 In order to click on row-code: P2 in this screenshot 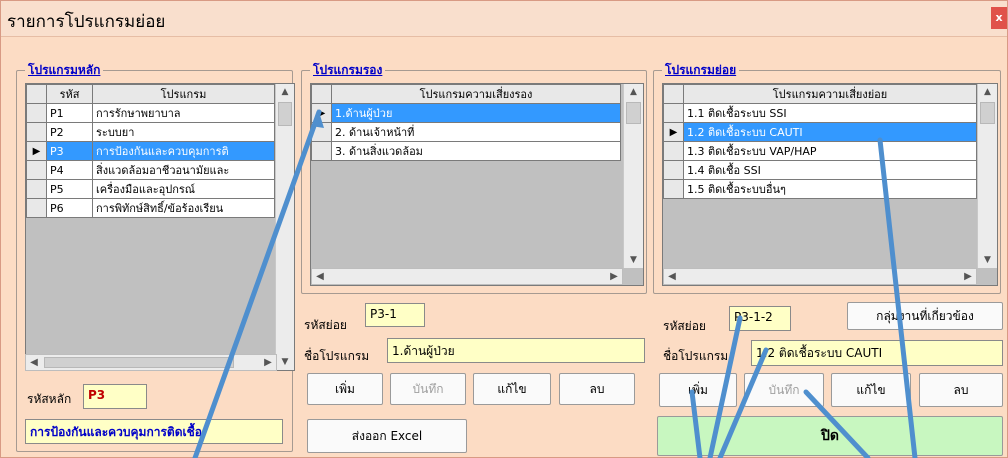, I will do `click(69, 132)`.